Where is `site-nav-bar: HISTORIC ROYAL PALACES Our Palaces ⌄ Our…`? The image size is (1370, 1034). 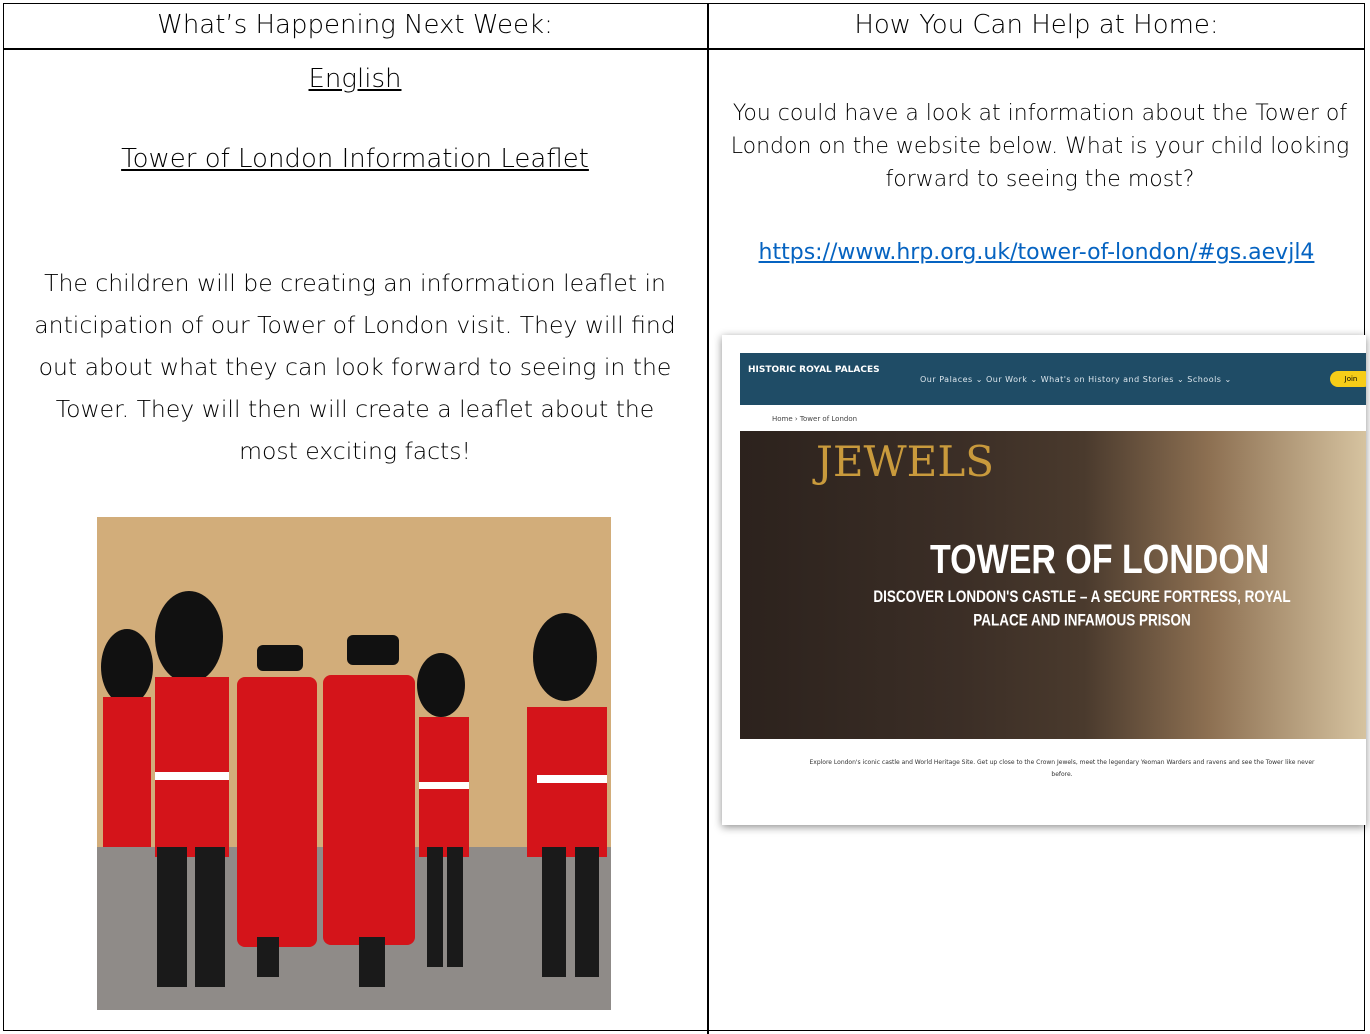
site-nav-bar: HISTORIC ROYAL PALACES Our Palaces ⌄ Our… is located at coordinates (1053, 379).